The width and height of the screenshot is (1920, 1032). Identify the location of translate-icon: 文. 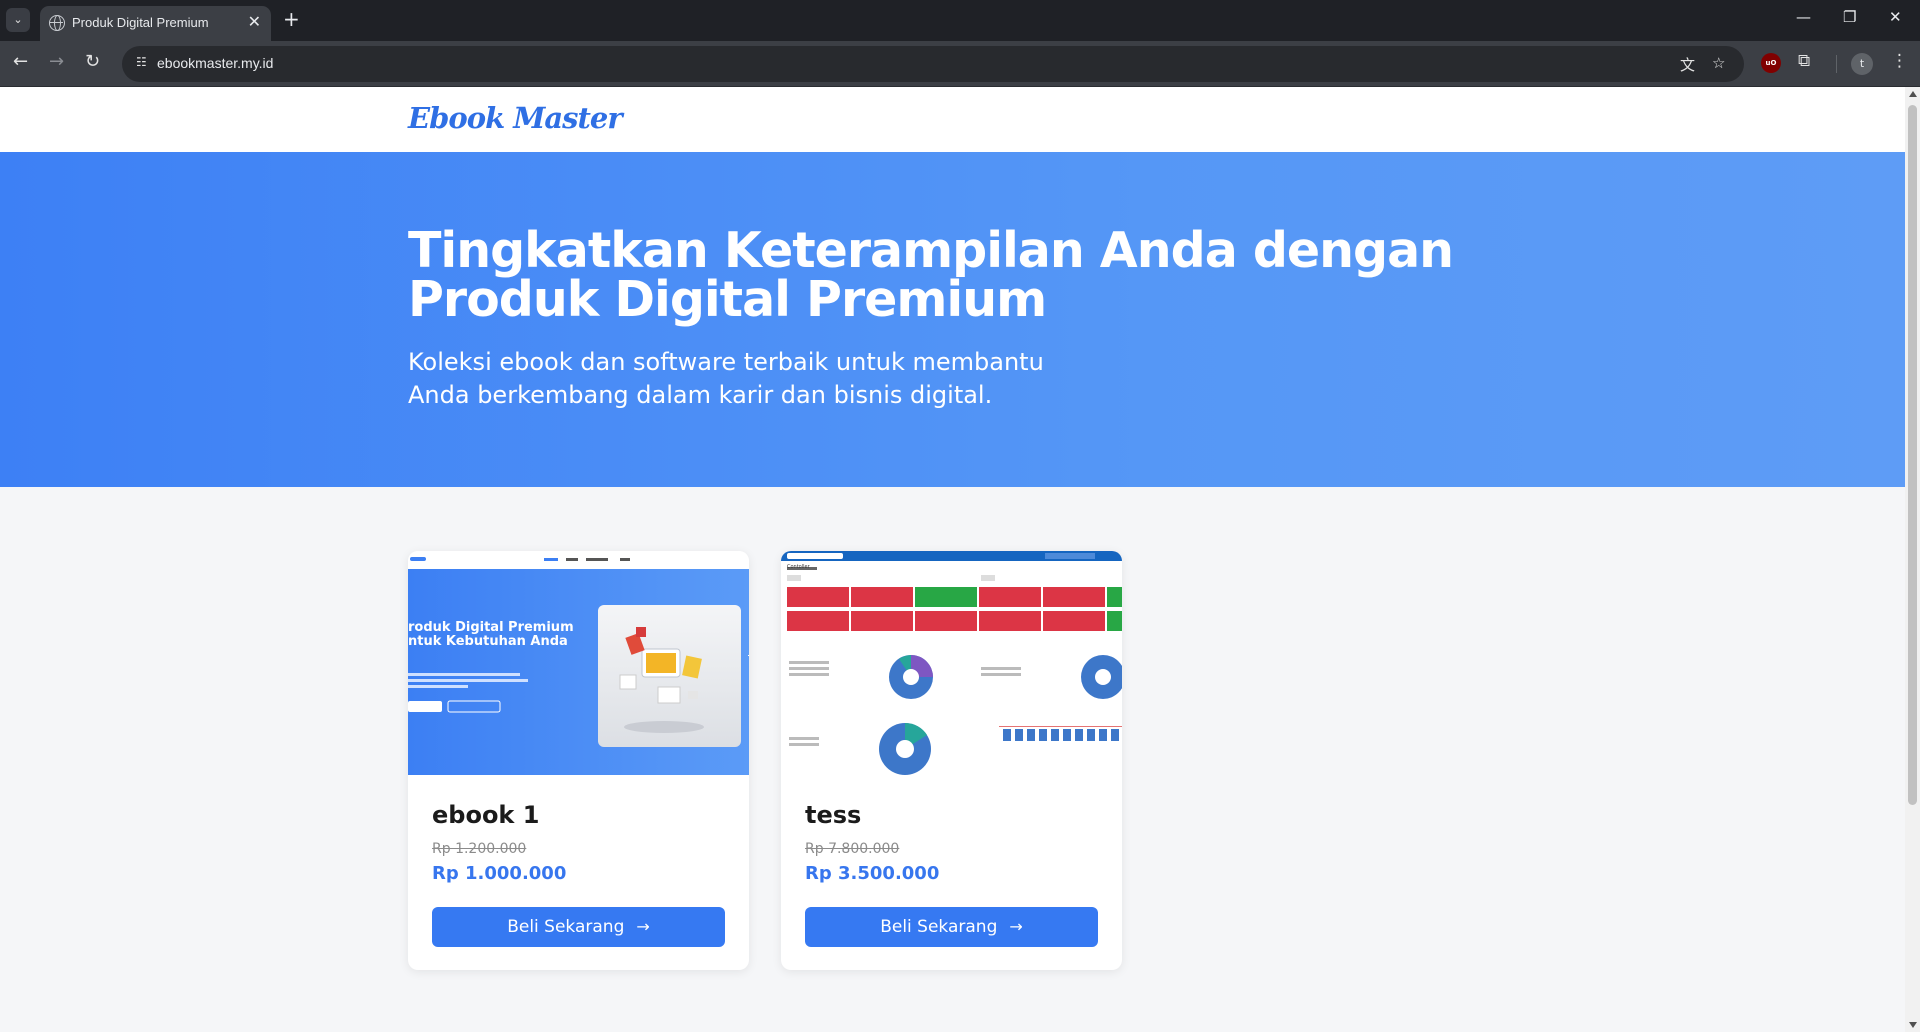
(1687, 64).